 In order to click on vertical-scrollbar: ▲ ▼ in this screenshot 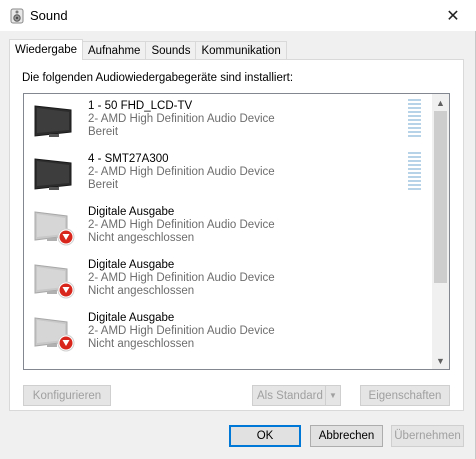, I will do `click(440, 231)`.